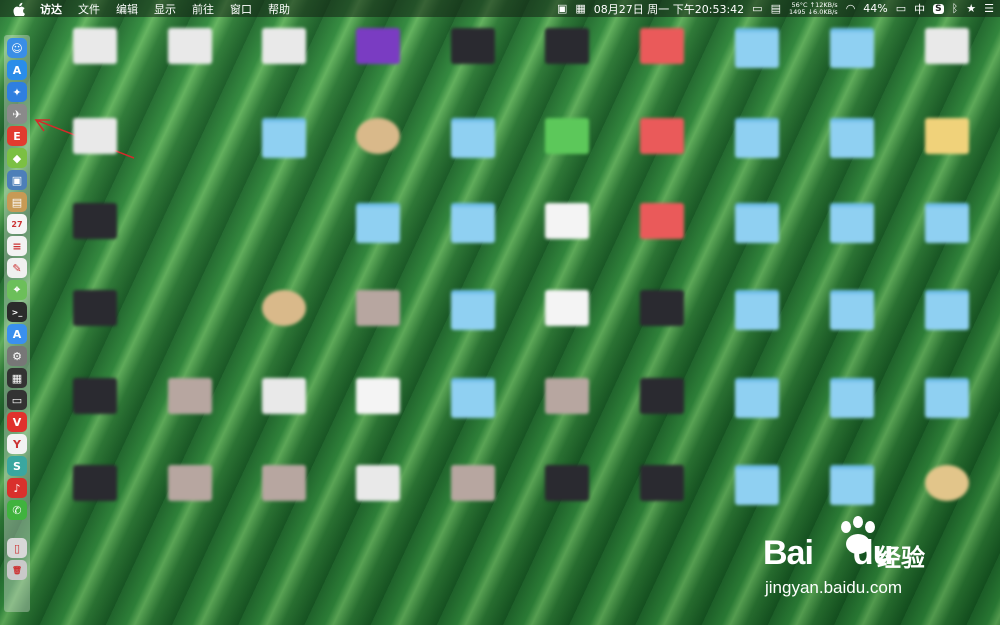 The height and width of the screenshot is (625, 1000). What do you see at coordinates (17, 48) in the screenshot?
I see `finder-icon: ☺` at bounding box center [17, 48].